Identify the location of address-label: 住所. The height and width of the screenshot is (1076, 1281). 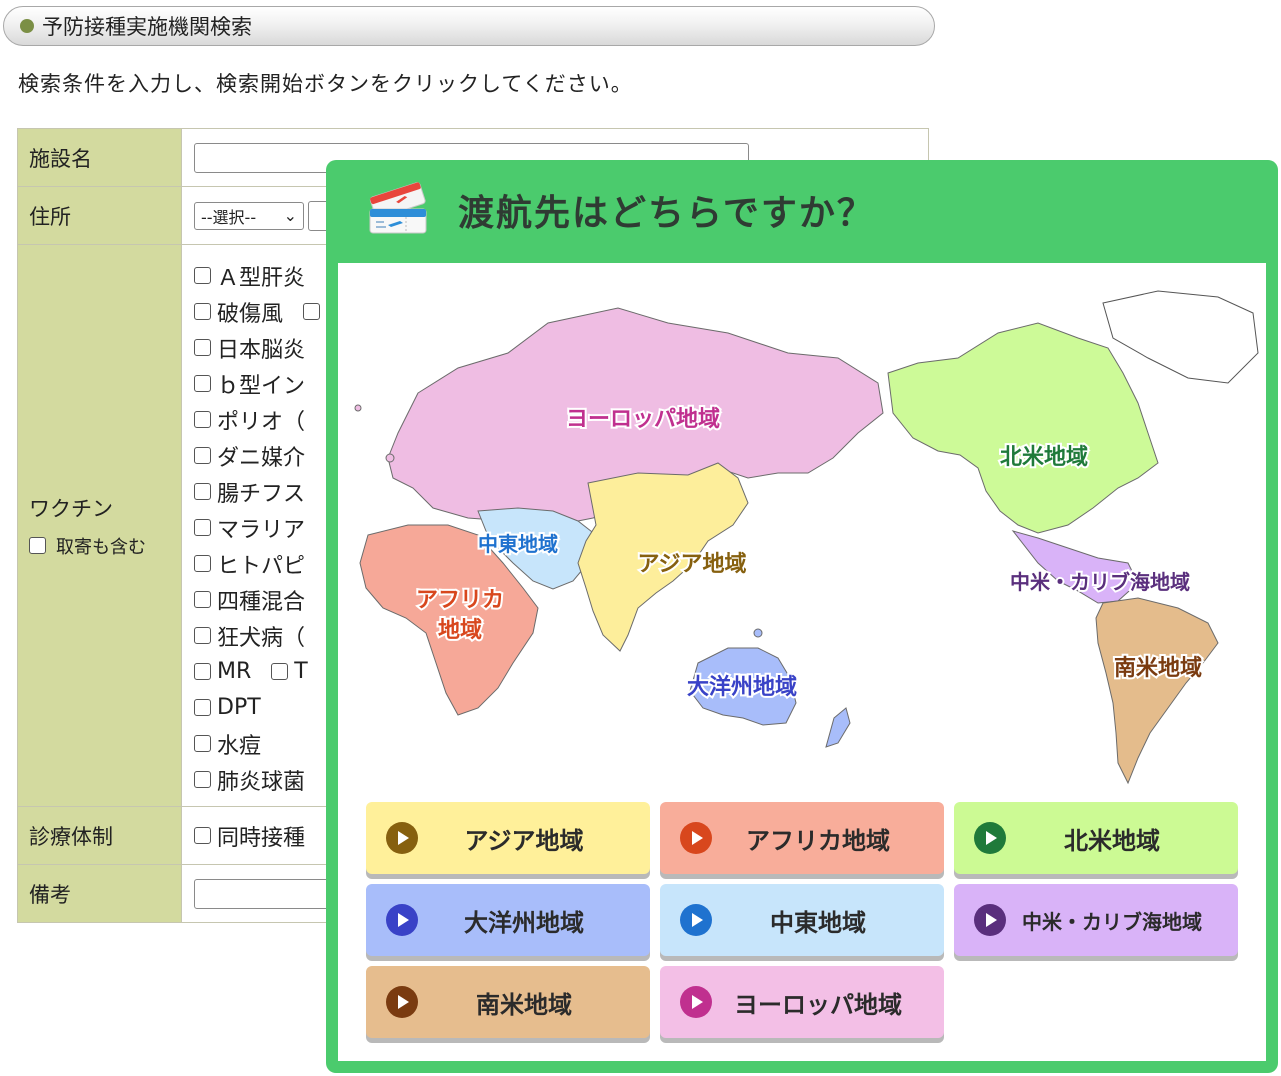
(99, 215).